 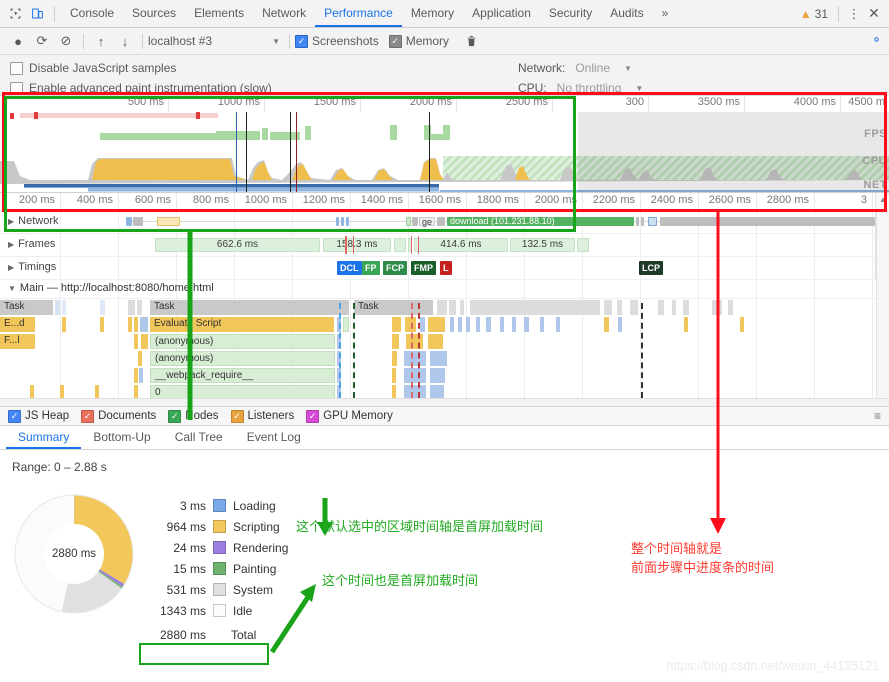 What do you see at coordinates (66, 41) in the screenshot?
I see `clear-button: ⊘` at bounding box center [66, 41].